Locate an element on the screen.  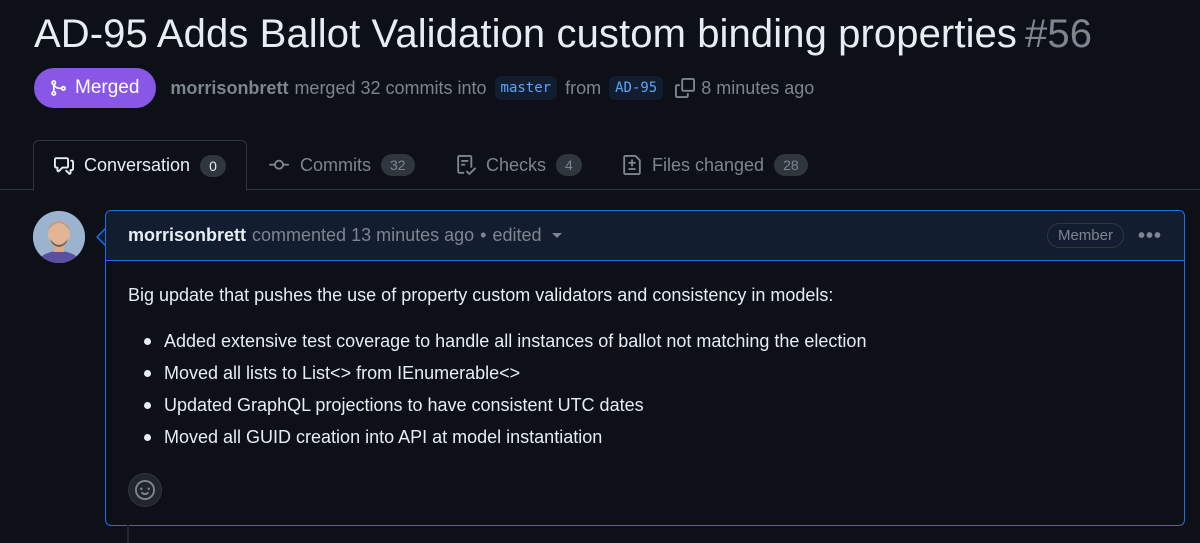
pr-number: #56 is located at coordinates (1059, 34).